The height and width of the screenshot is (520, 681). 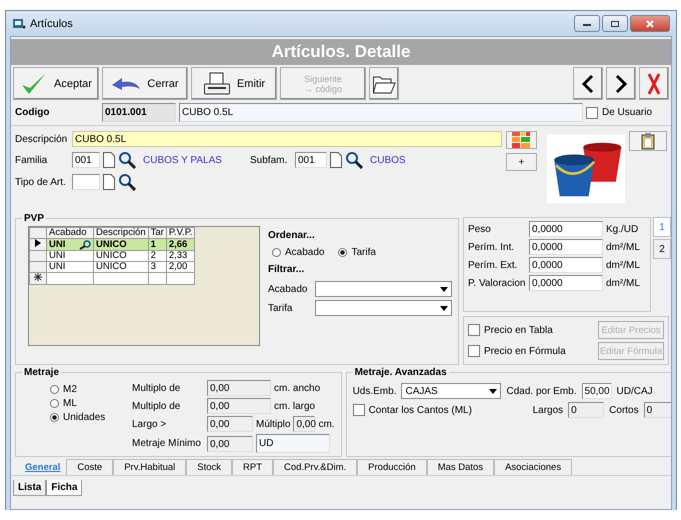 What do you see at coordinates (311, 160) in the screenshot?
I see `subfamily-field: 001` at bounding box center [311, 160].